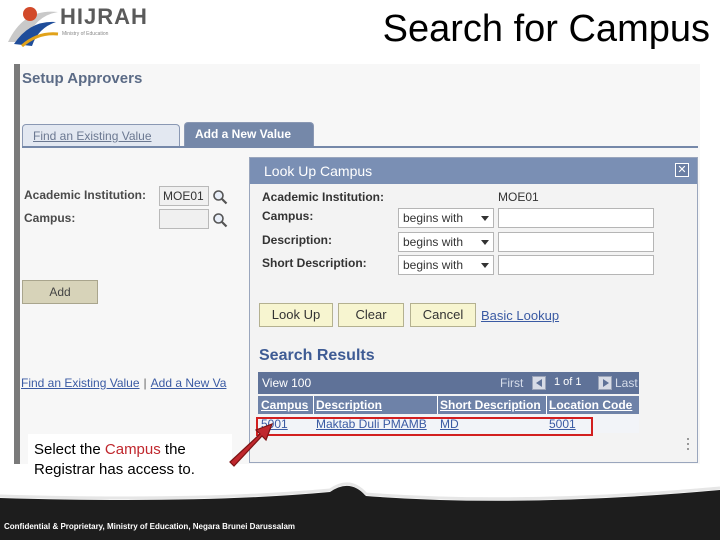 This screenshot has width=720, height=540. What do you see at coordinates (69, 449) in the screenshot?
I see `callout-text-before: Select the` at bounding box center [69, 449].